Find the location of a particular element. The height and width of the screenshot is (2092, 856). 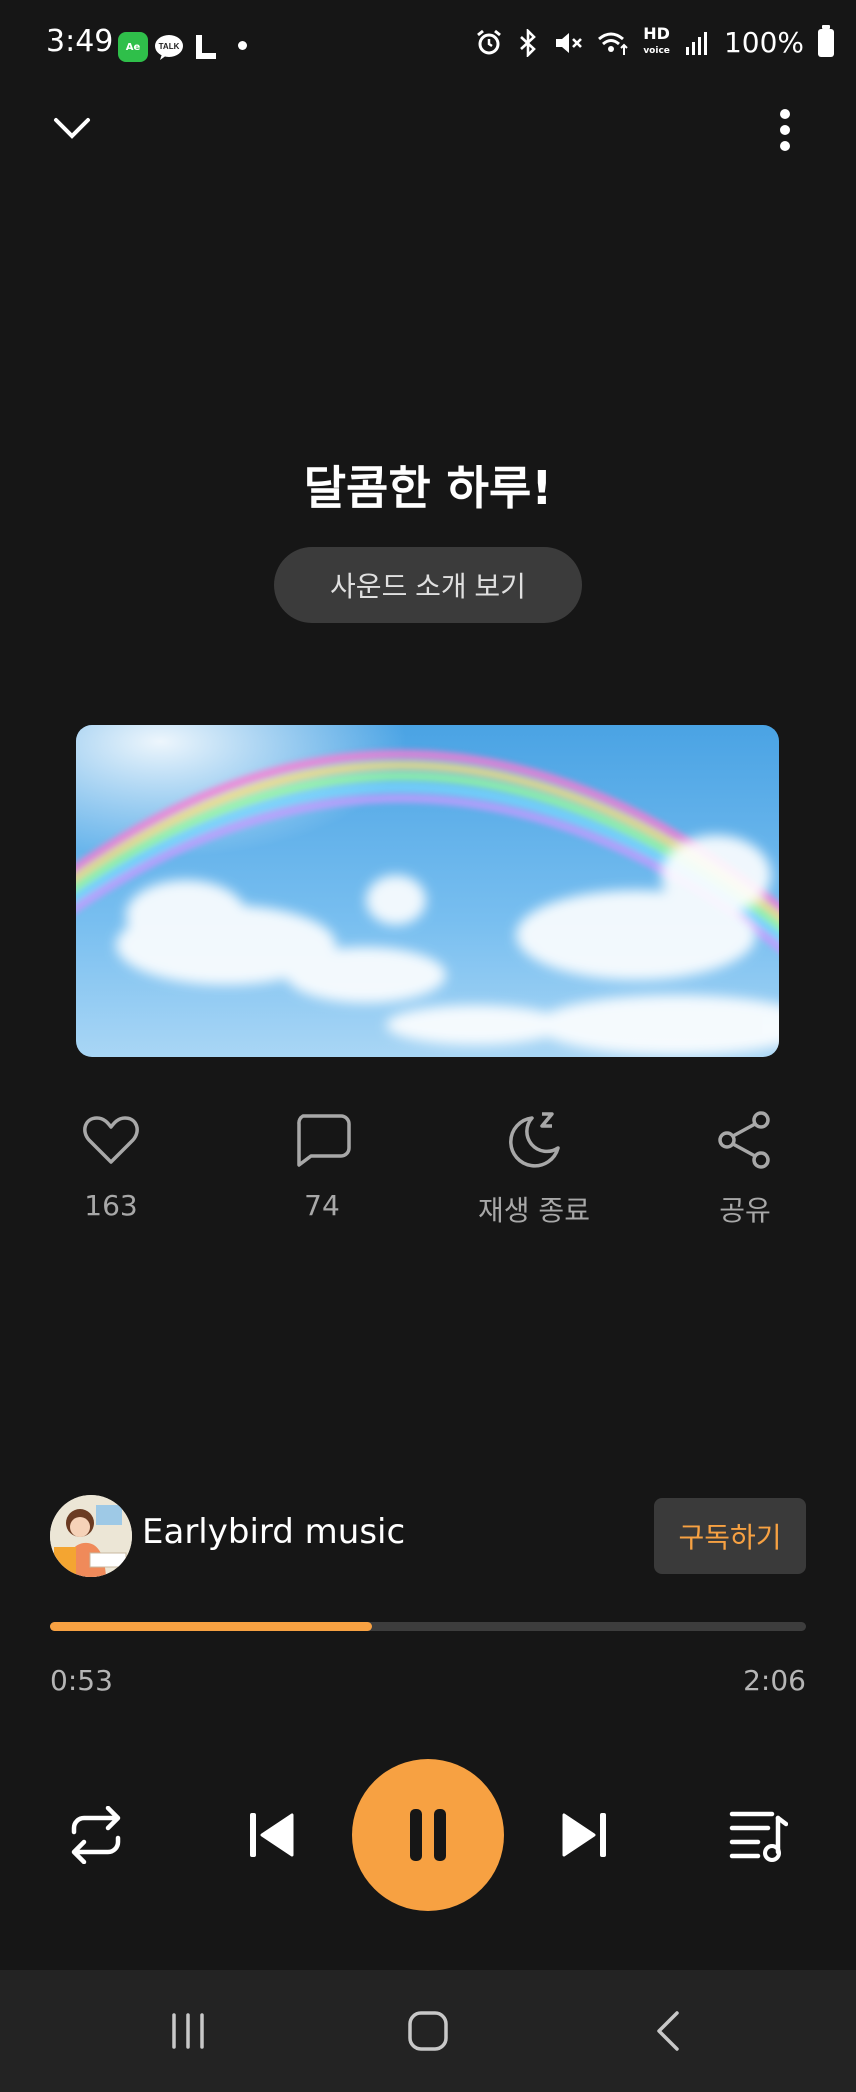

current-time: 0:53 is located at coordinates (81, 1680).